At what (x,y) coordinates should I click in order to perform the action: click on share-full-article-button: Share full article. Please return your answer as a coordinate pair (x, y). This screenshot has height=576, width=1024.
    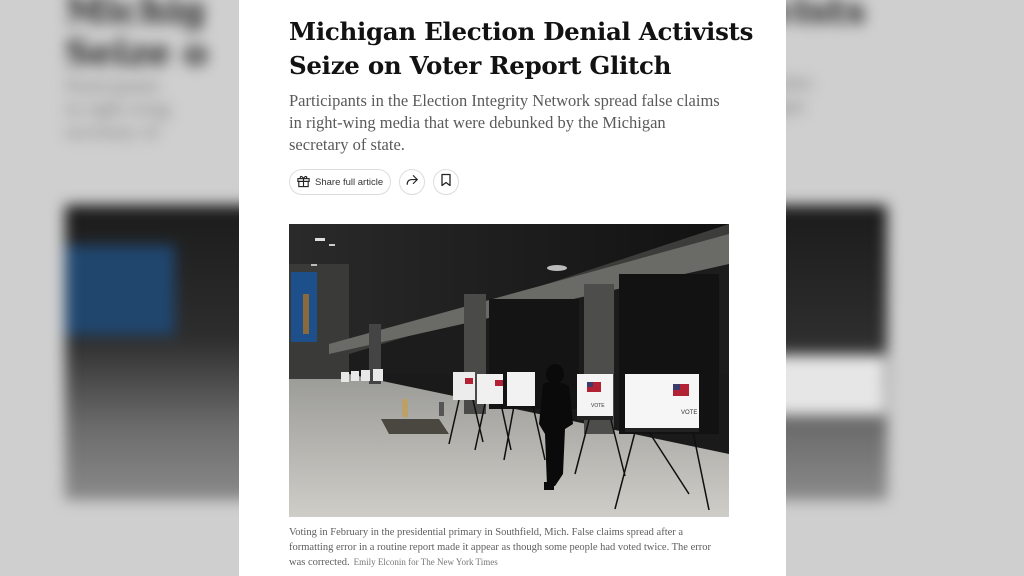
    Looking at the image, I should click on (340, 182).